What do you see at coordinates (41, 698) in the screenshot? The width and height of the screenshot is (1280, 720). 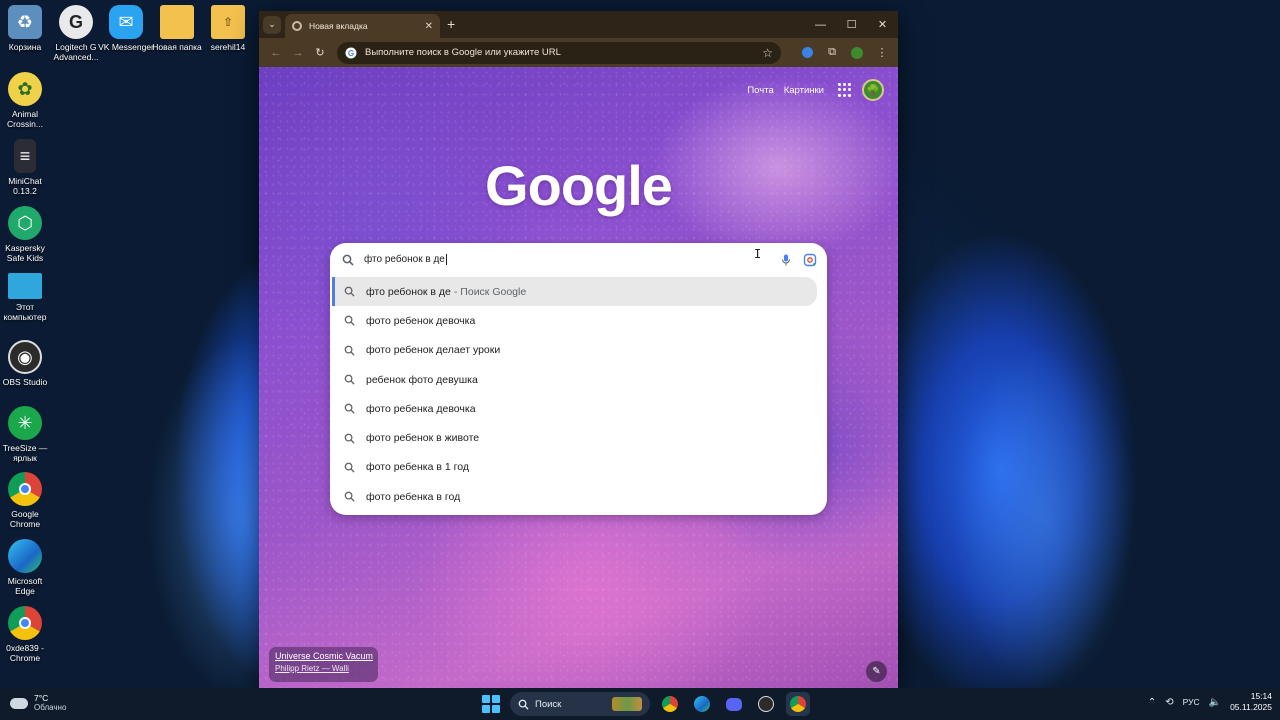 I see `weather-temperature: 7°C` at bounding box center [41, 698].